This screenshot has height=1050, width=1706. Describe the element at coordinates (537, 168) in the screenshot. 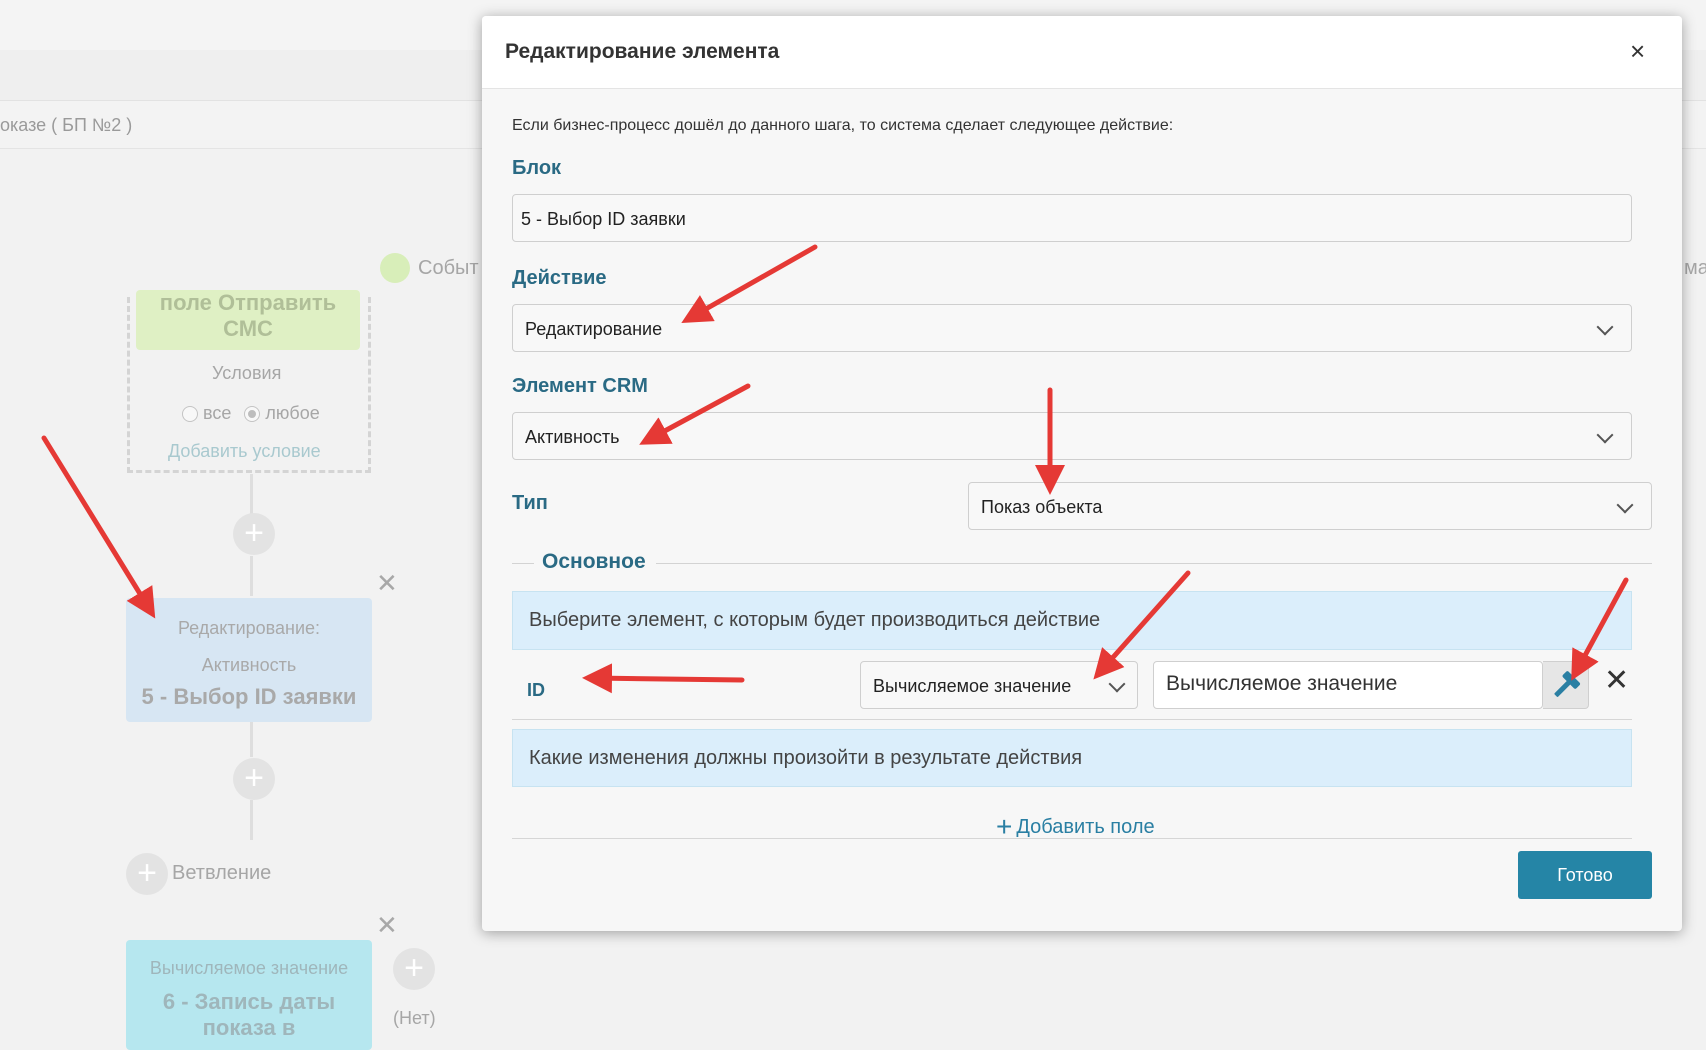

I see `block-label: Блок` at that location.